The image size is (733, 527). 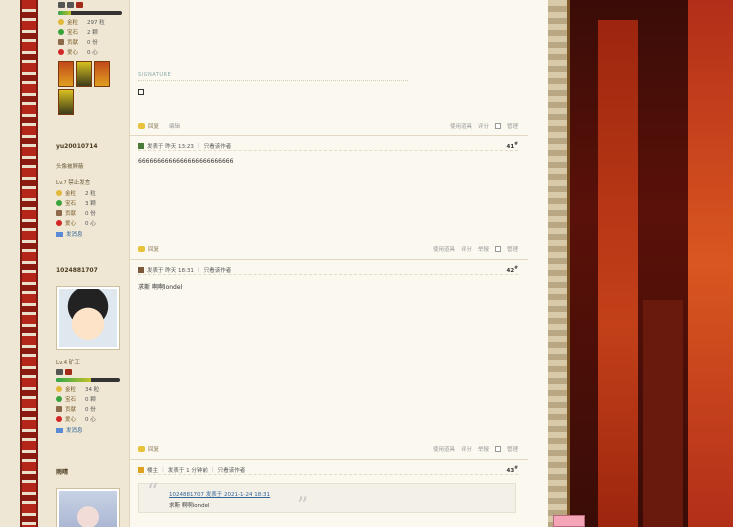 What do you see at coordinates (99, 22) in the screenshot?
I see `stat-gold: 金粒 297 粒` at bounding box center [99, 22].